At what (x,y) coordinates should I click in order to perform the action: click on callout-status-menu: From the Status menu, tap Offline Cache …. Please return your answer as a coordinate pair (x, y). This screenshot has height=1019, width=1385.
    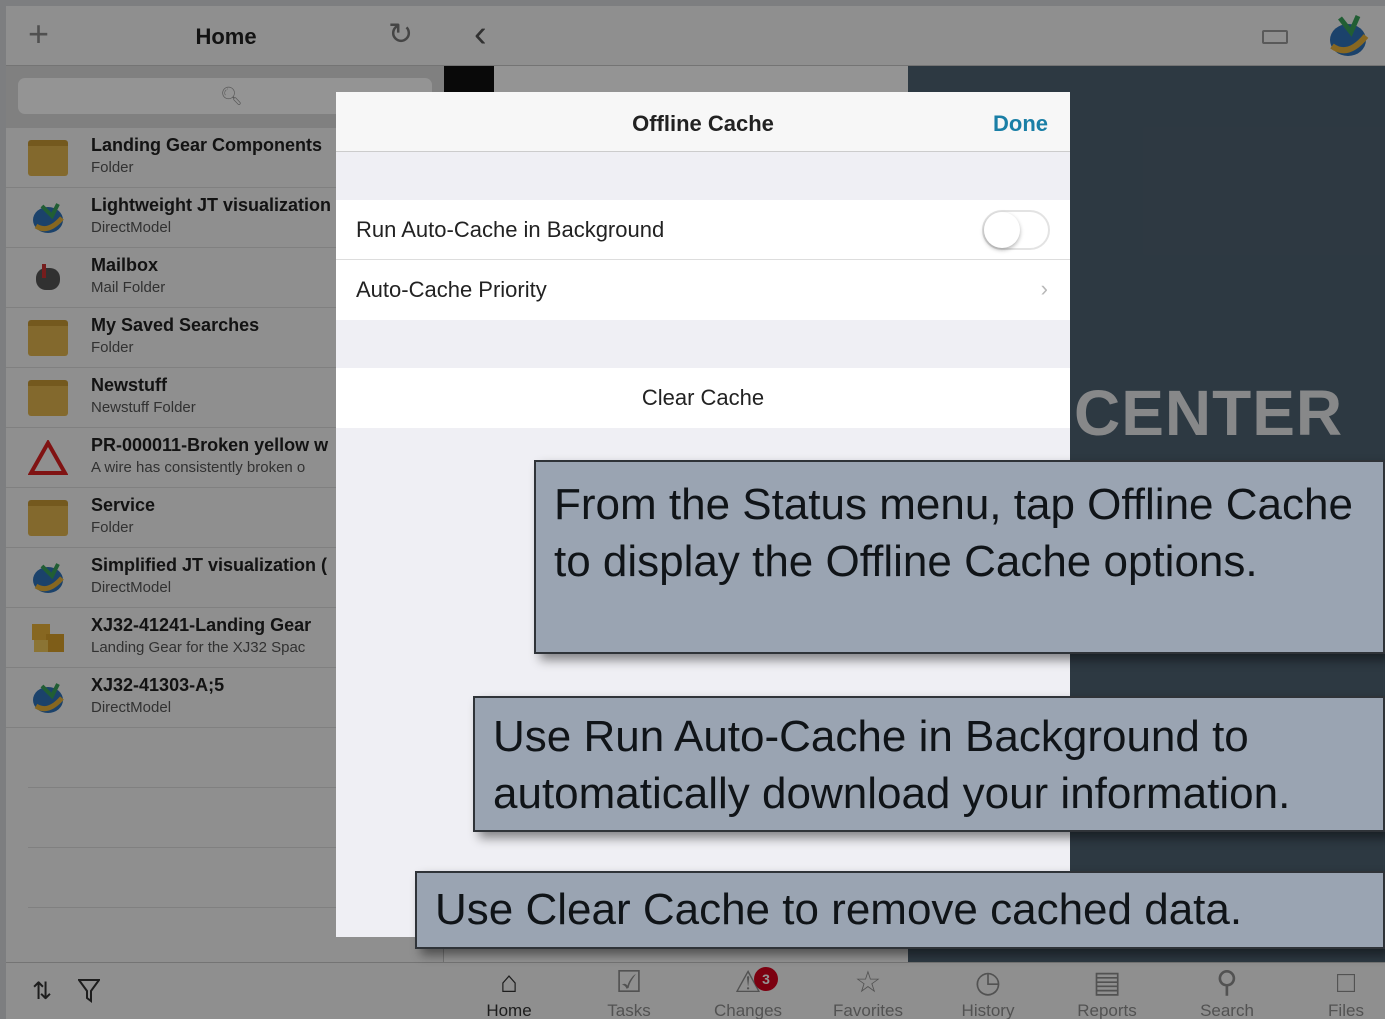
    Looking at the image, I should click on (959, 557).